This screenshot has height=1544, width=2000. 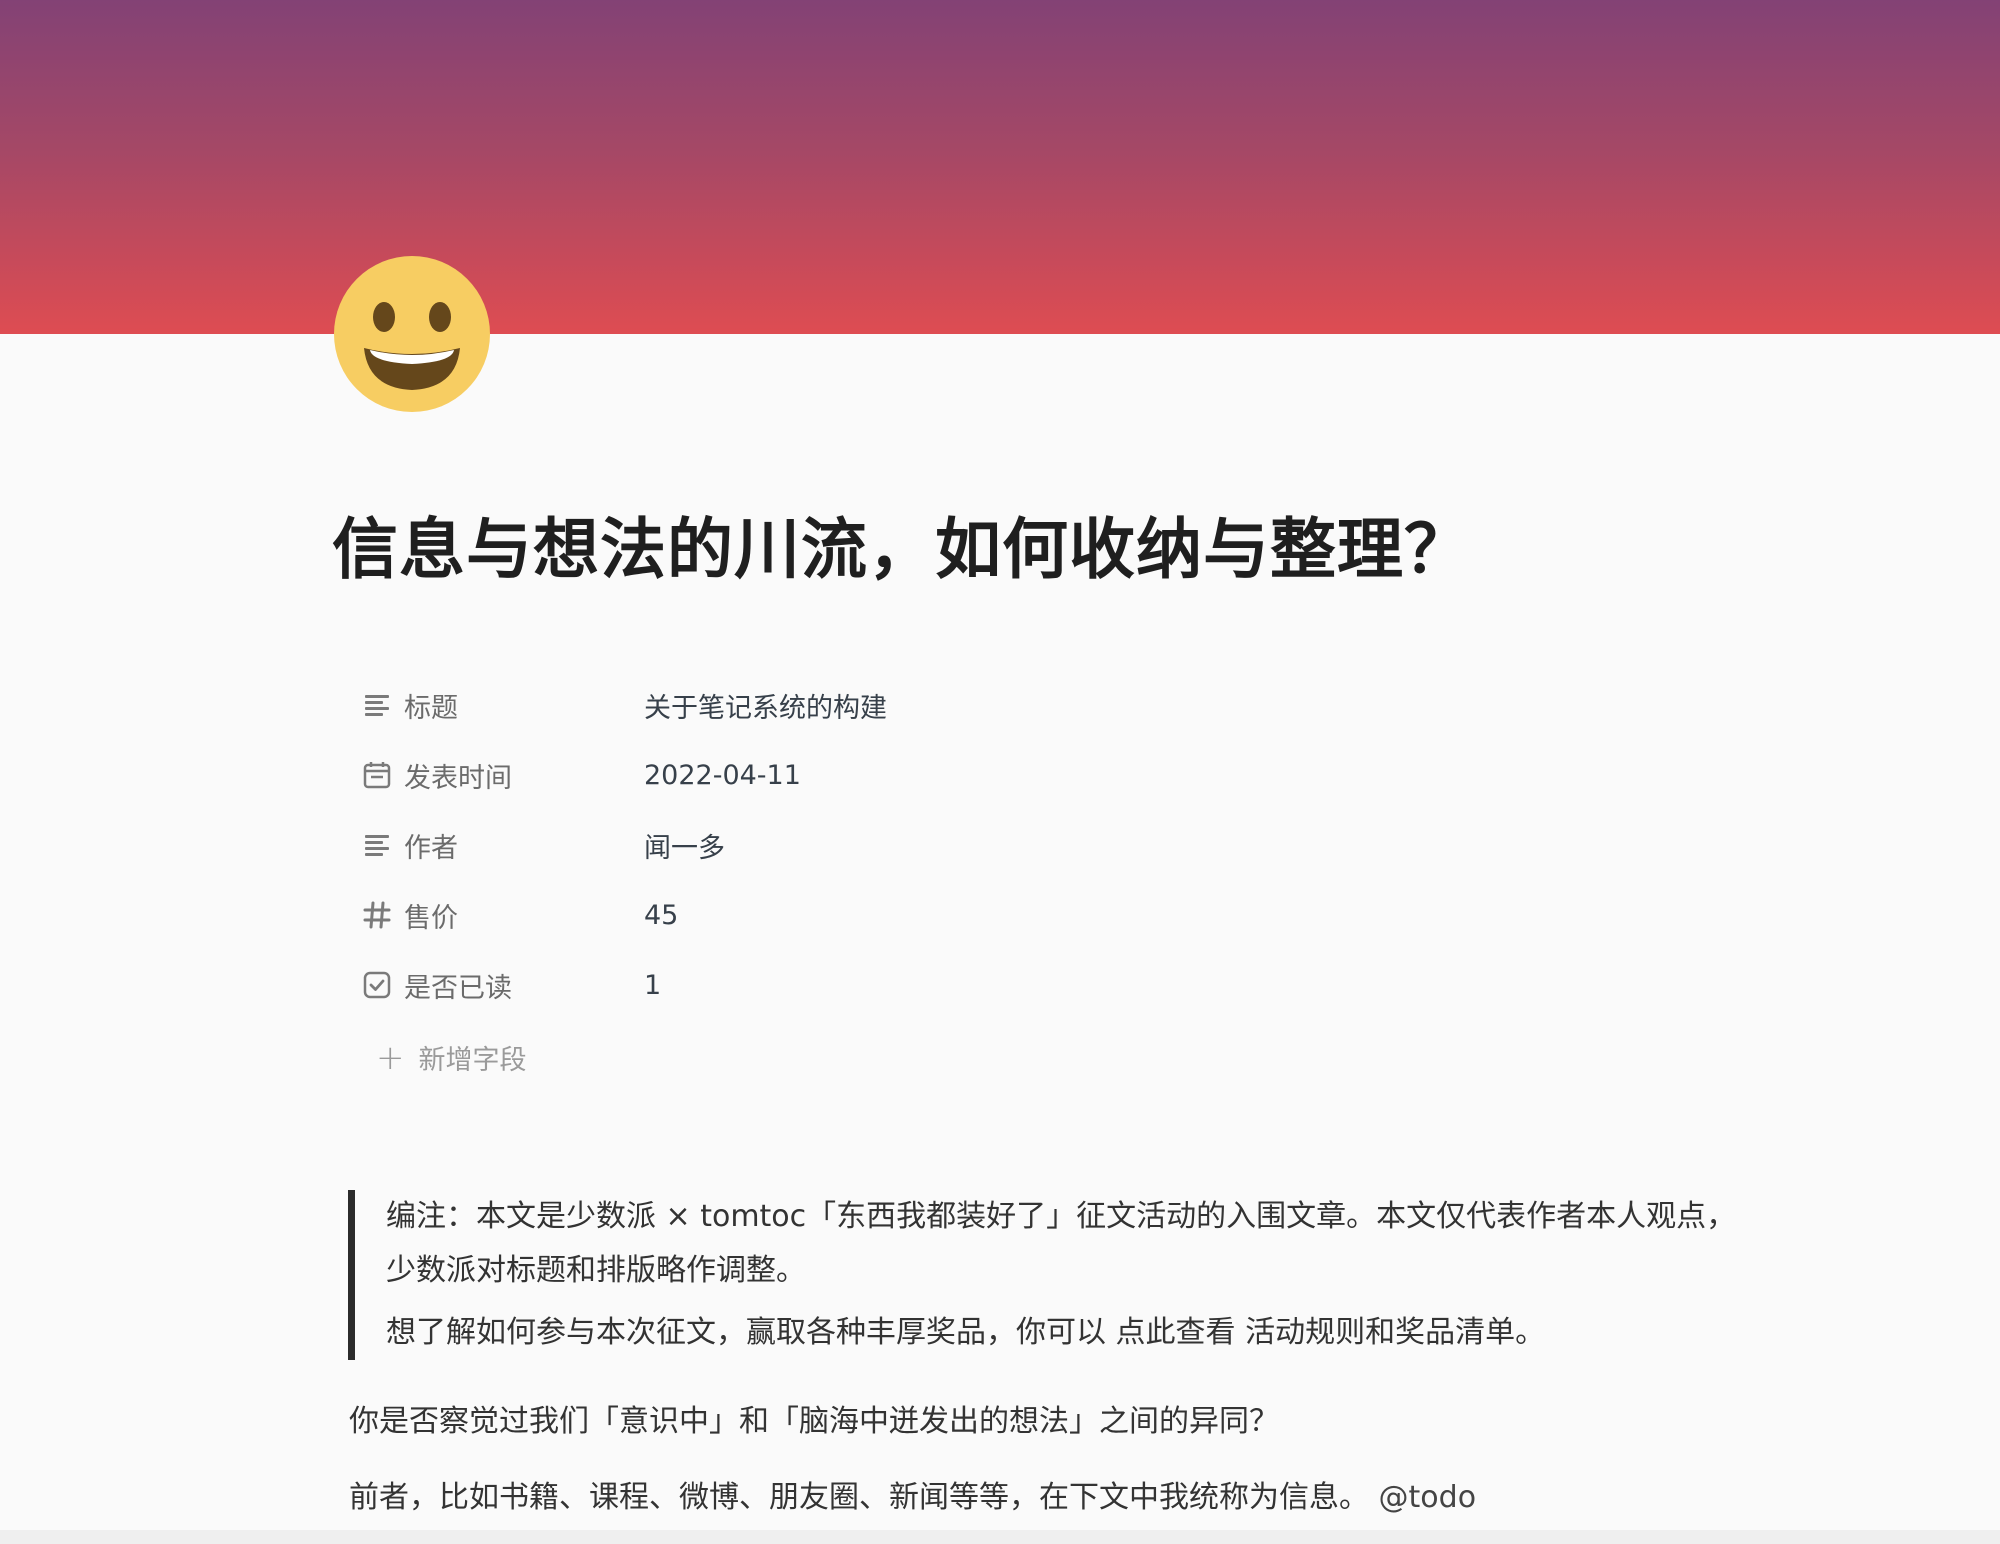 I want to click on property-key: 作者, so click(x=503, y=845).